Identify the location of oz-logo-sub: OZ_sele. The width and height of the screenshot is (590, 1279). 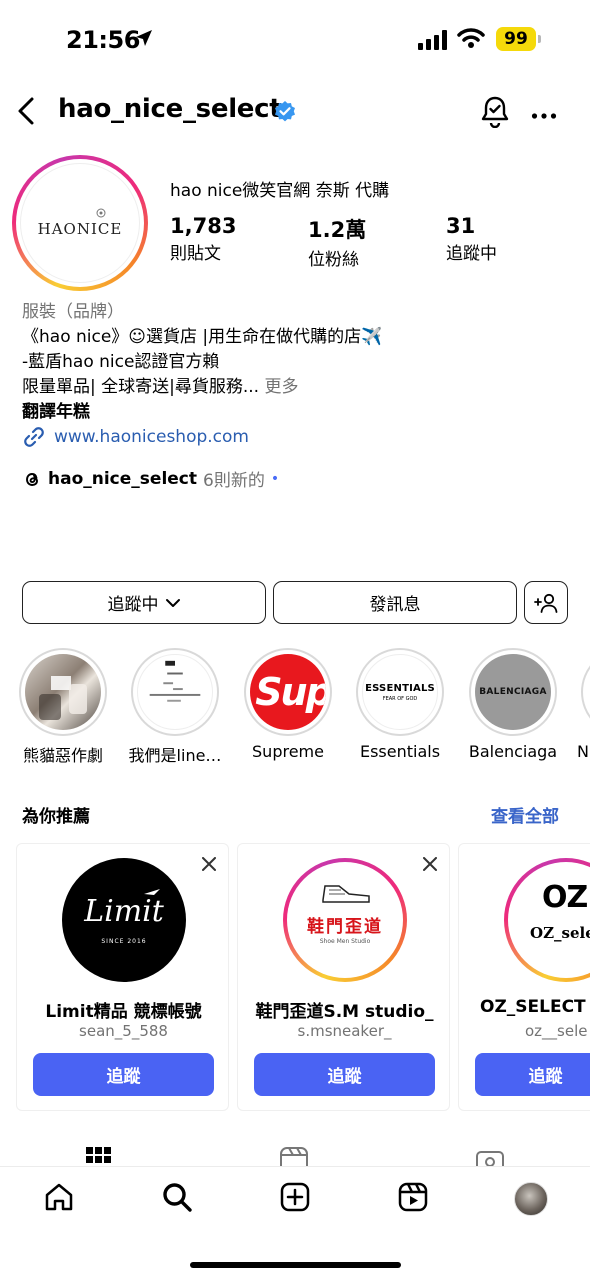
(560, 933).